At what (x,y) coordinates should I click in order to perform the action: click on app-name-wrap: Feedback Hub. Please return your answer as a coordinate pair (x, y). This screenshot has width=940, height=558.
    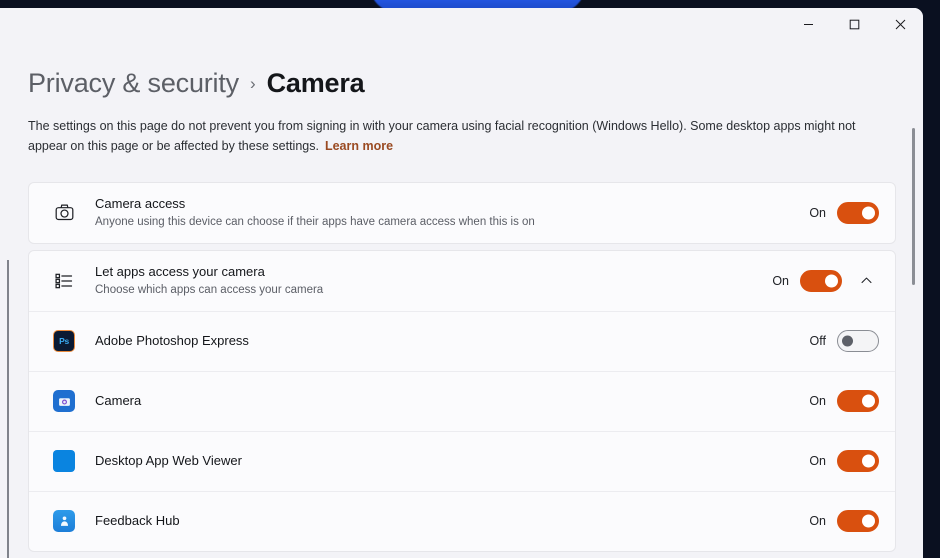
    Looking at the image, I should click on (443, 521).